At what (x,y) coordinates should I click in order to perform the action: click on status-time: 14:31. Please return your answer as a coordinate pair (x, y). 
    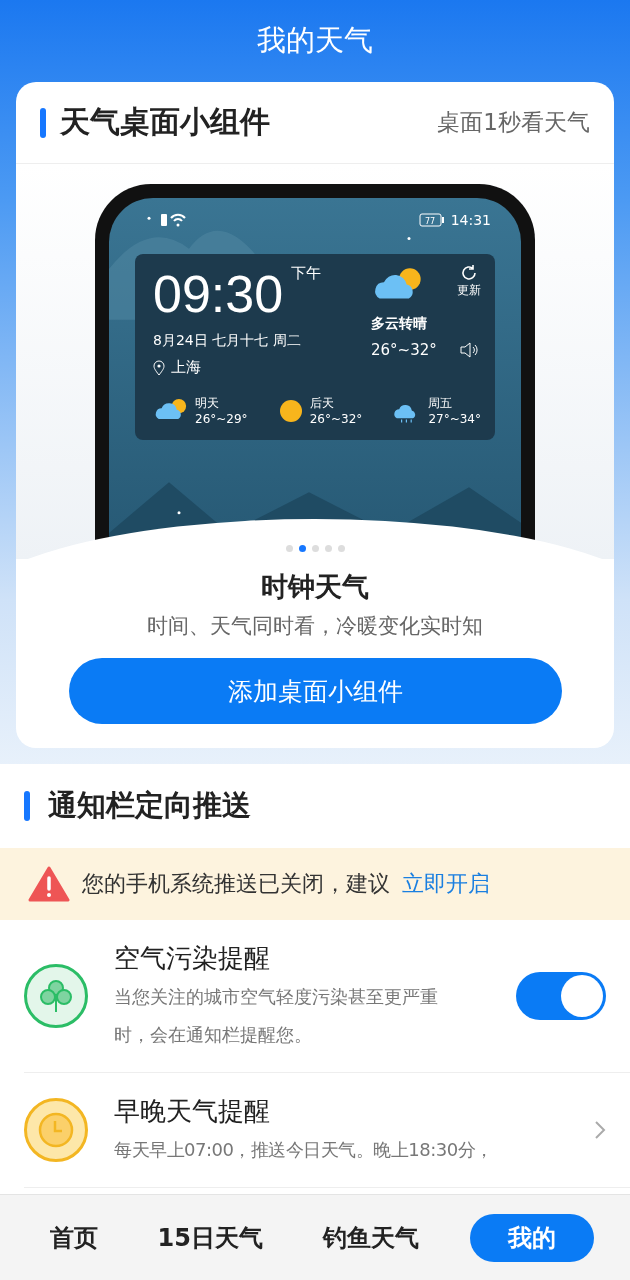
    Looking at the image, I should click on (470, 220).